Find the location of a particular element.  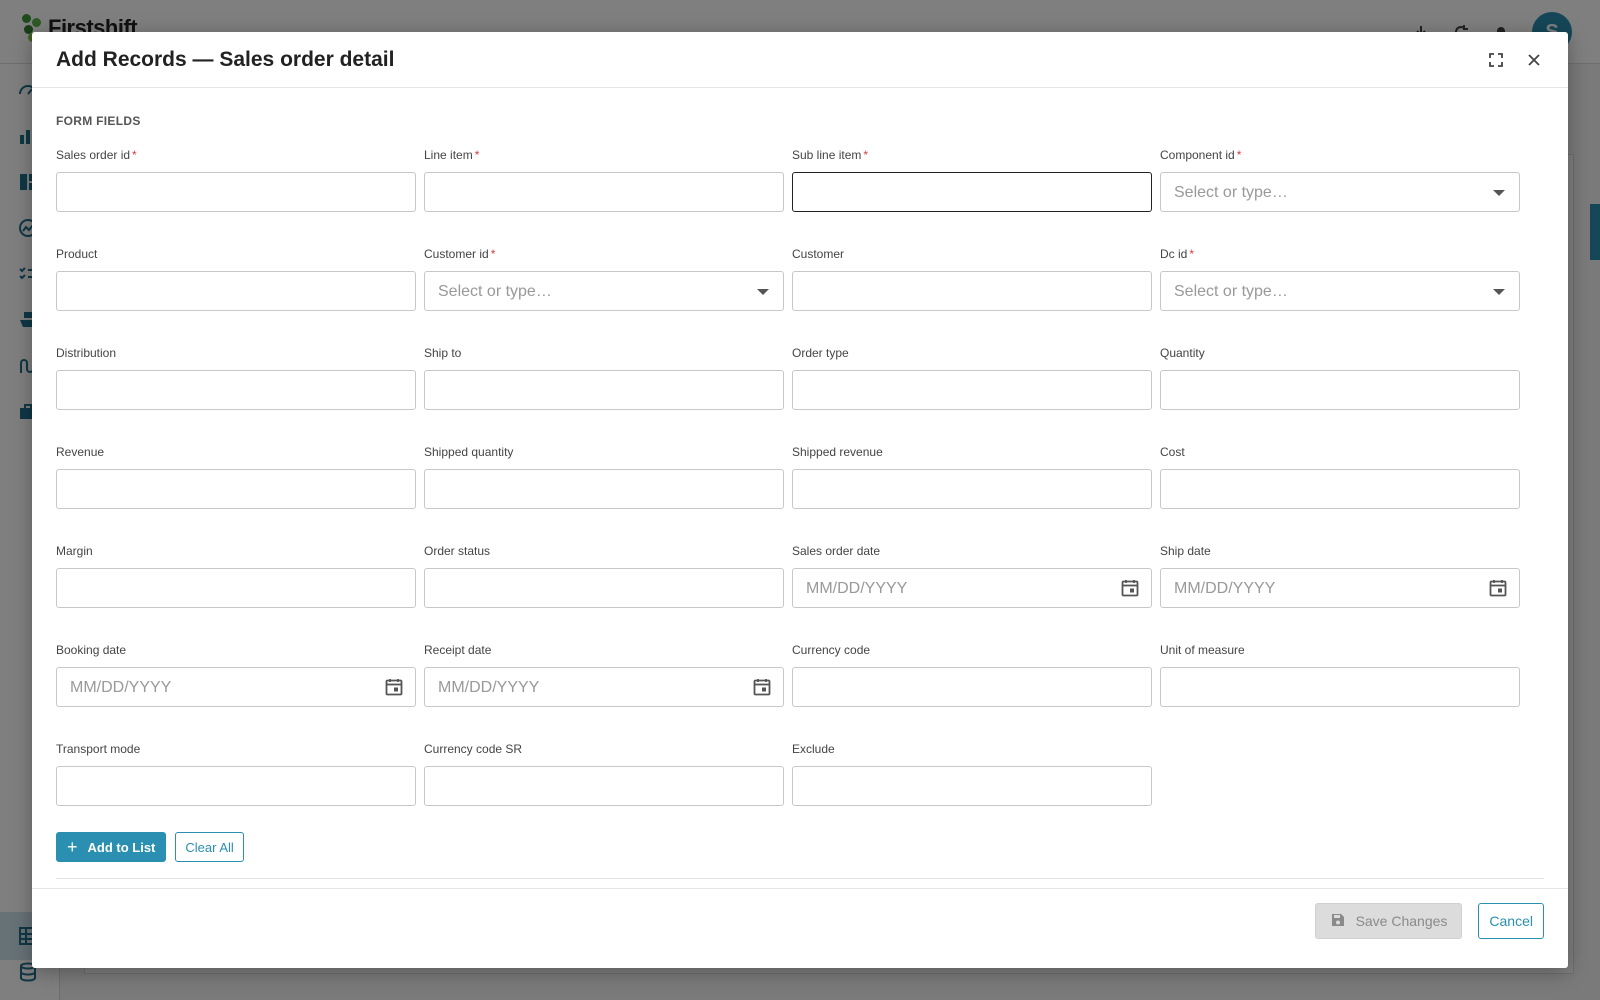

field-label: Exclude is located at coordinates (813, 749).